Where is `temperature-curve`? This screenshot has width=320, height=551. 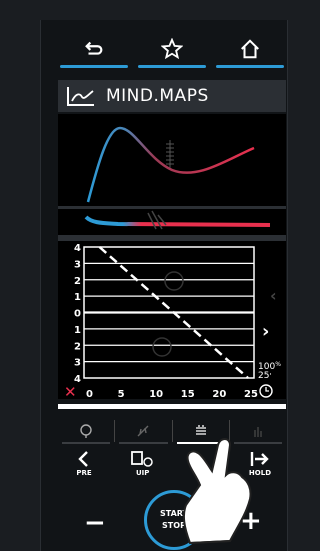 temperature-curve is located at coordinates (170, 164).